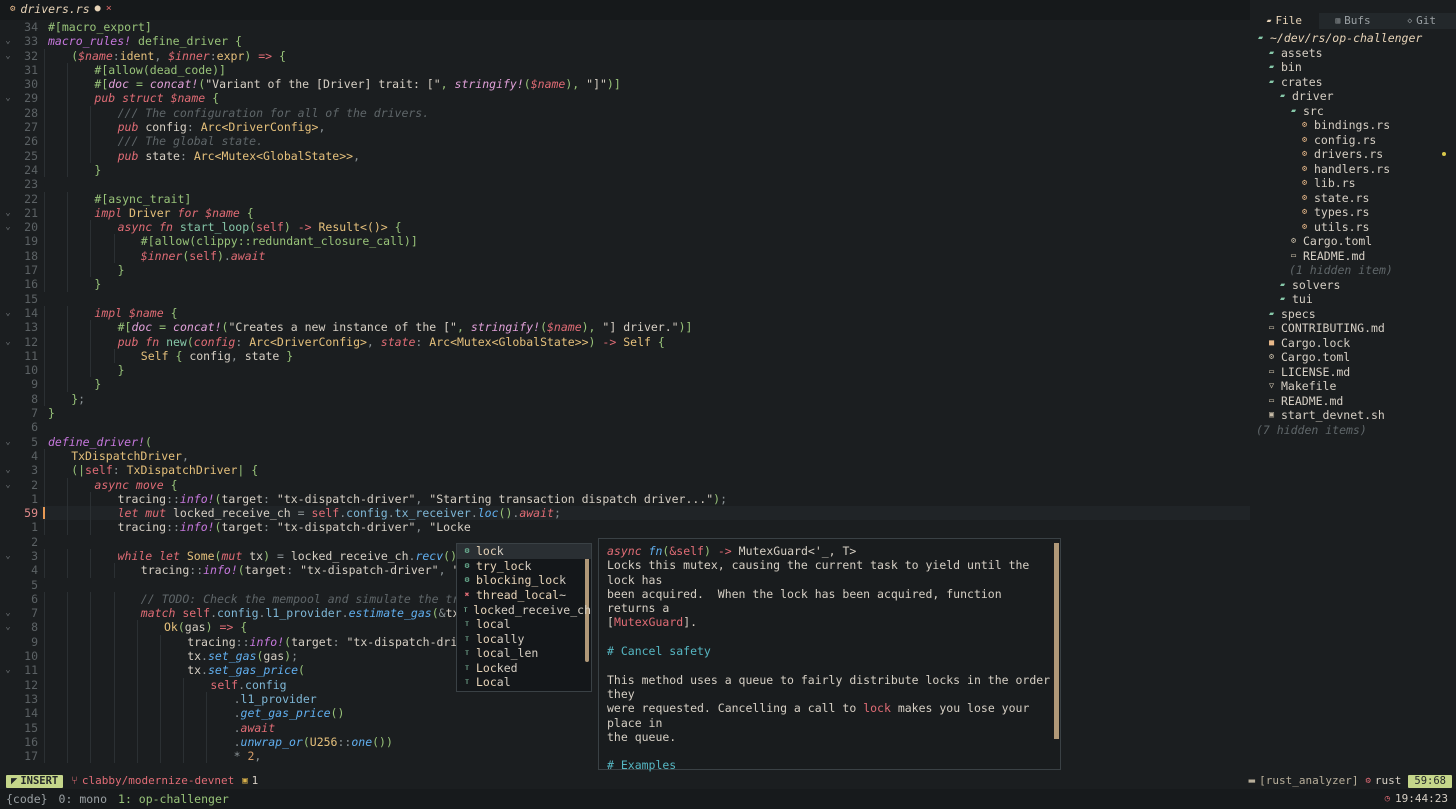 Image resolution: width=1456 pixels, height=809 pixels. What do you see at coordinates (625, 155) in the screenshot?
I see `code-line: 25 pub state: Arc<Mutex<GlobalState>>,` at bounding box center [625, 155].